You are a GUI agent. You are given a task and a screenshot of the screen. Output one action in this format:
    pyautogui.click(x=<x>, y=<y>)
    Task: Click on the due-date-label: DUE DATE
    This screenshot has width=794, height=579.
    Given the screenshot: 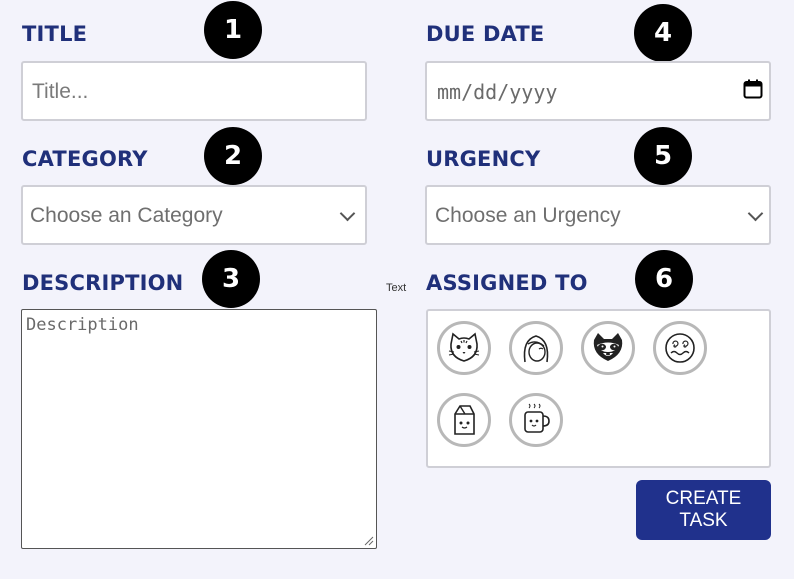 What is the action you would take?
    pyautogui.click(x=485, y=34)
    